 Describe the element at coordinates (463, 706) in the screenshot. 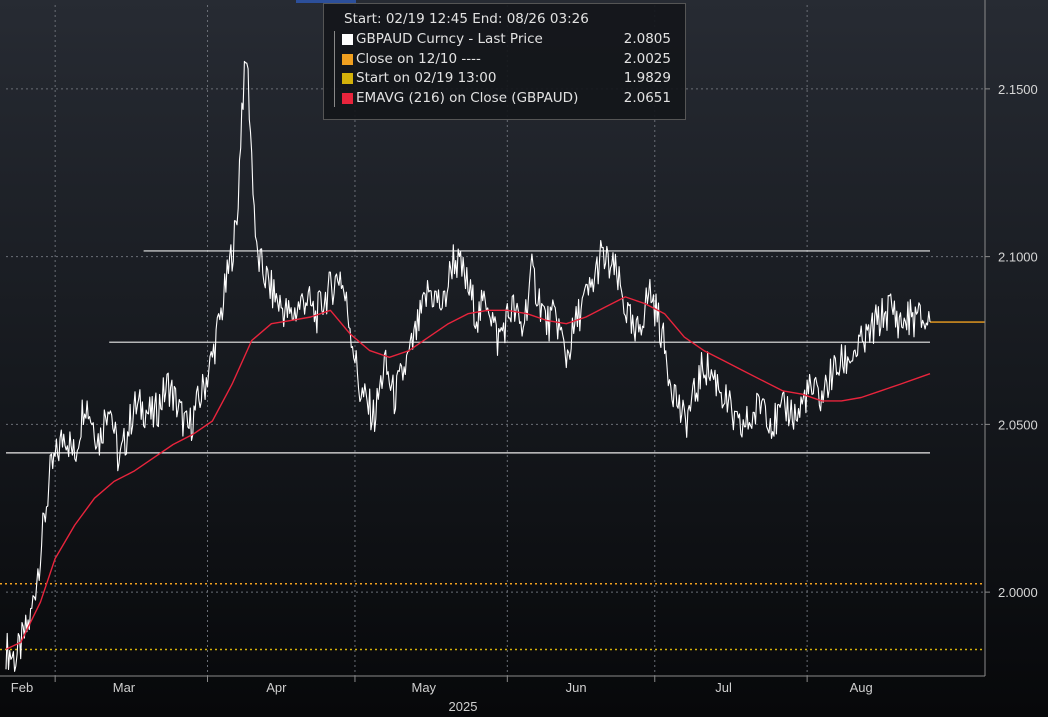

I see `x-year-label: 2025` at that location.